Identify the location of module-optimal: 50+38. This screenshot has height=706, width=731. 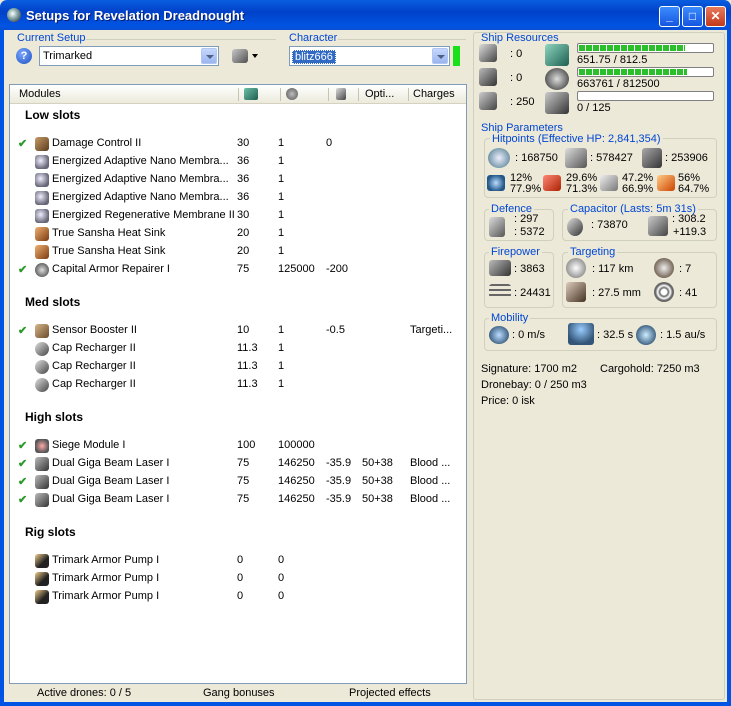
(377, 481).